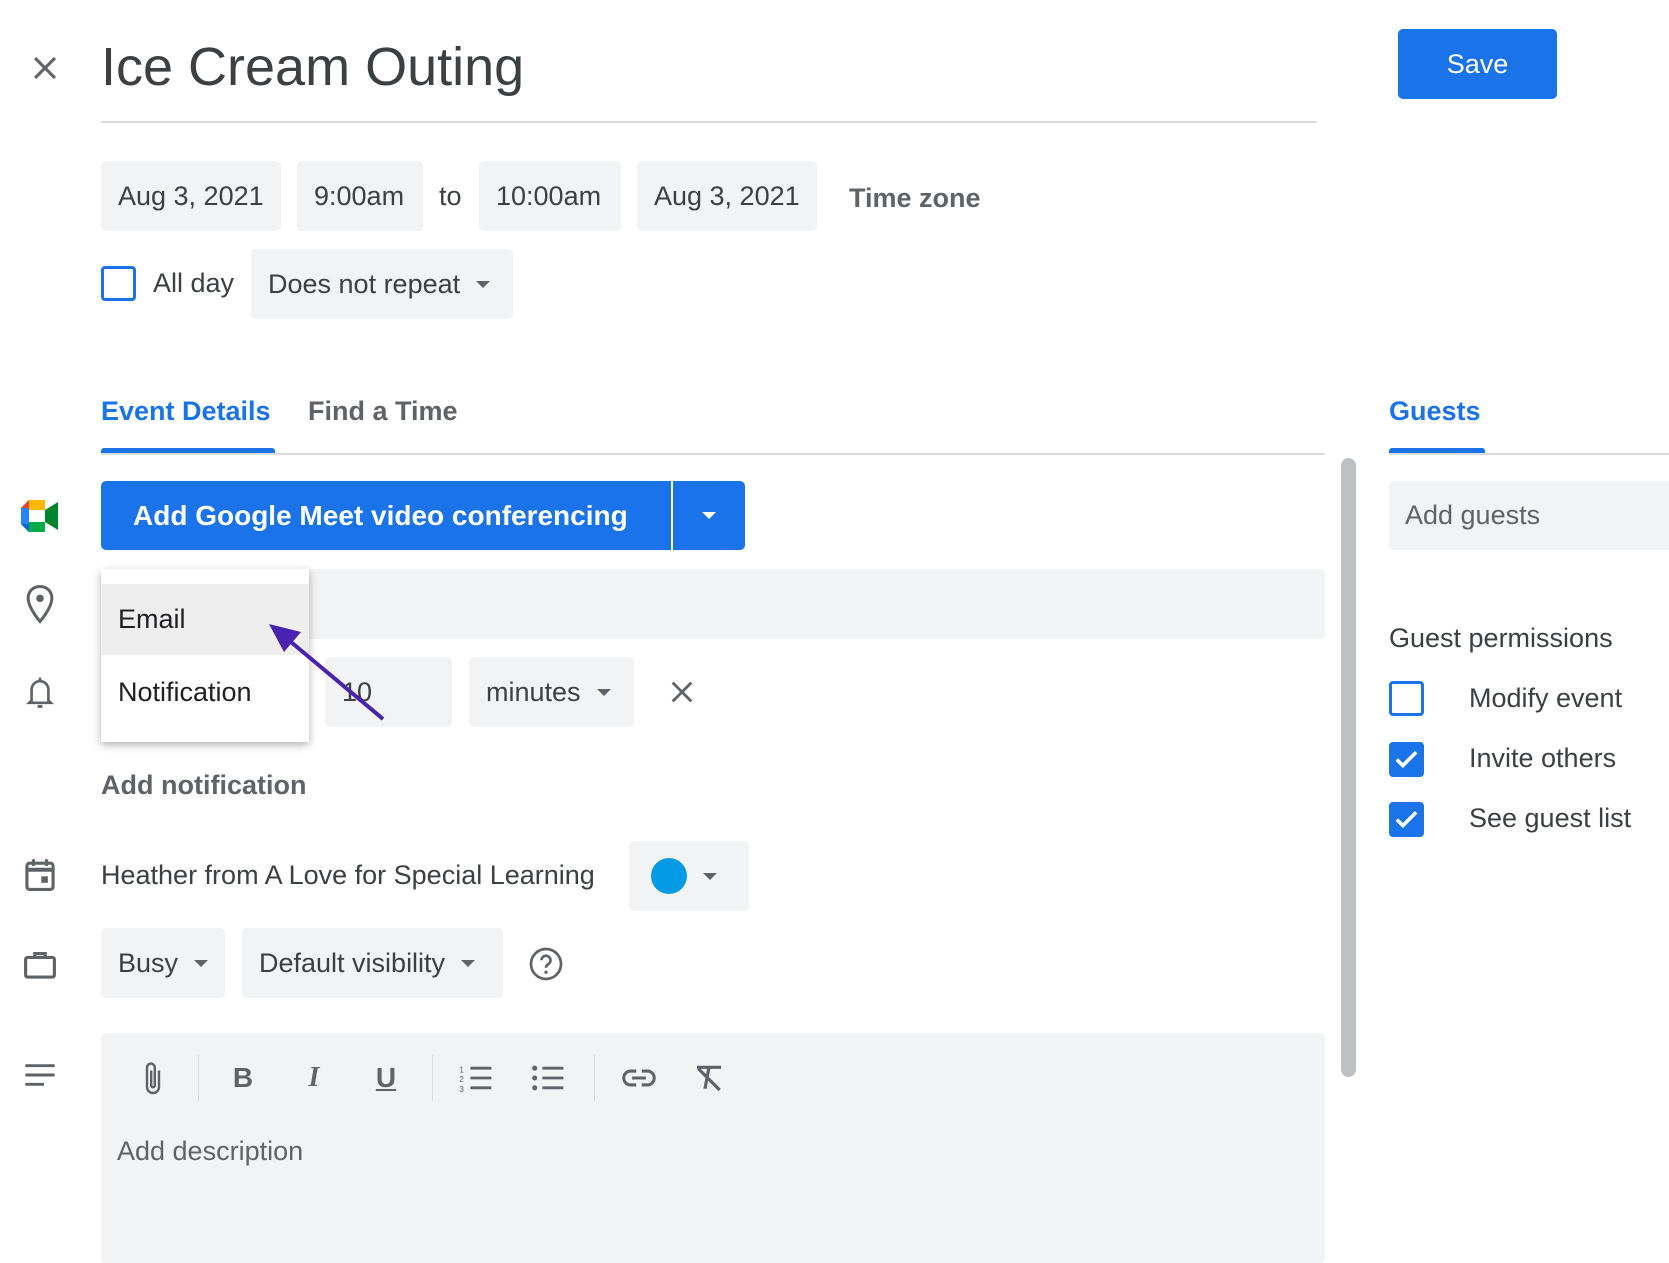 This screenshot has height=1263, width=1669. What do you see at coordinates (533, 691) in the screenshot?
I see `notification-unit-value: minutes` at bounding box center [533, 691].